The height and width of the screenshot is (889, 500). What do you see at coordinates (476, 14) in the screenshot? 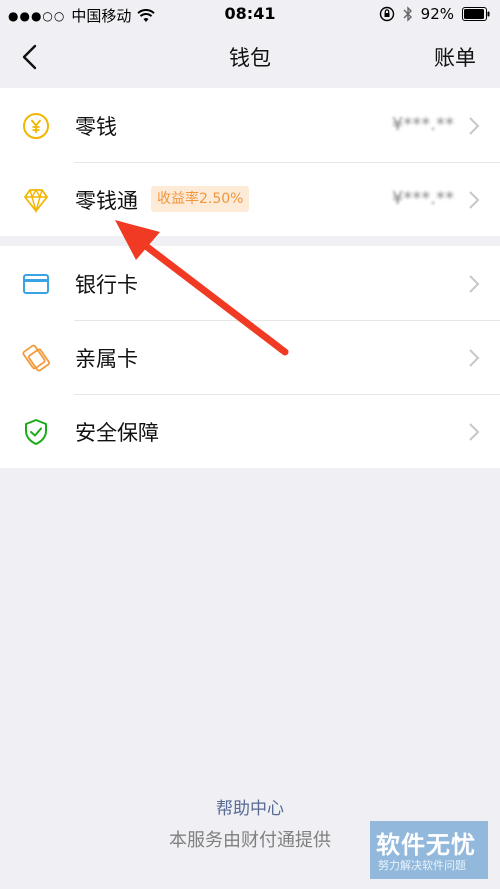
I see `battery-icon` at bounding box center [476, 14].